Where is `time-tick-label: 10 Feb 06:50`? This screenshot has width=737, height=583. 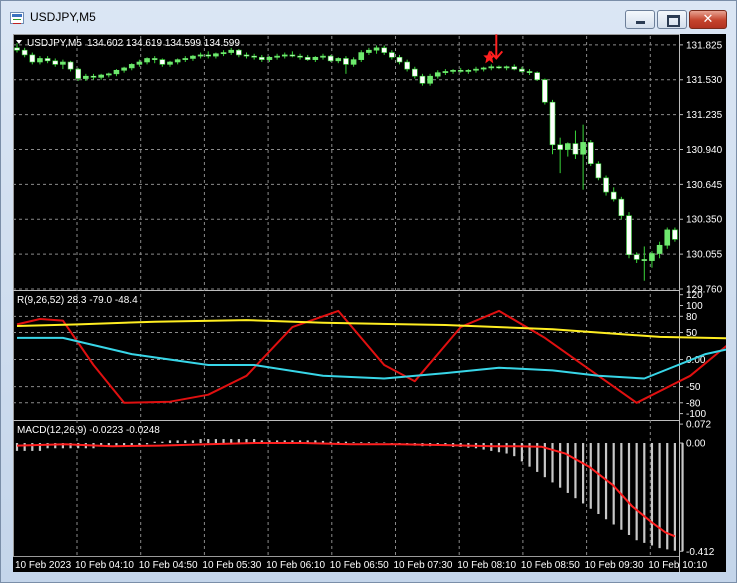 time-tick-label: 10 Feb 06:50 is located at coordinates (359, 565).